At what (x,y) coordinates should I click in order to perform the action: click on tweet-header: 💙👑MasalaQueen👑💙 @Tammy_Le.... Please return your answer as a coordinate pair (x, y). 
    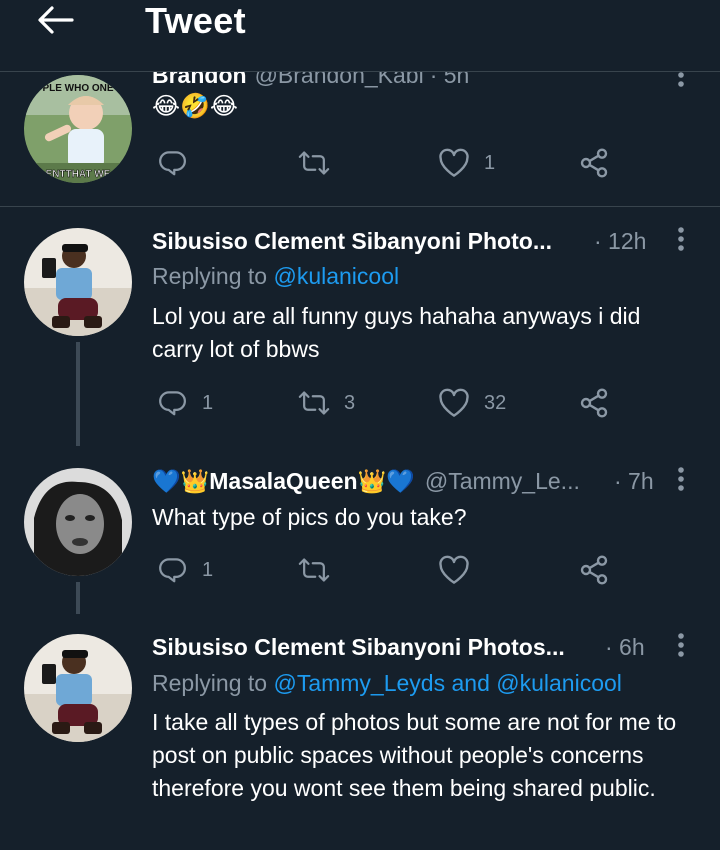
    Looking at the image, I should click on (366, 481).